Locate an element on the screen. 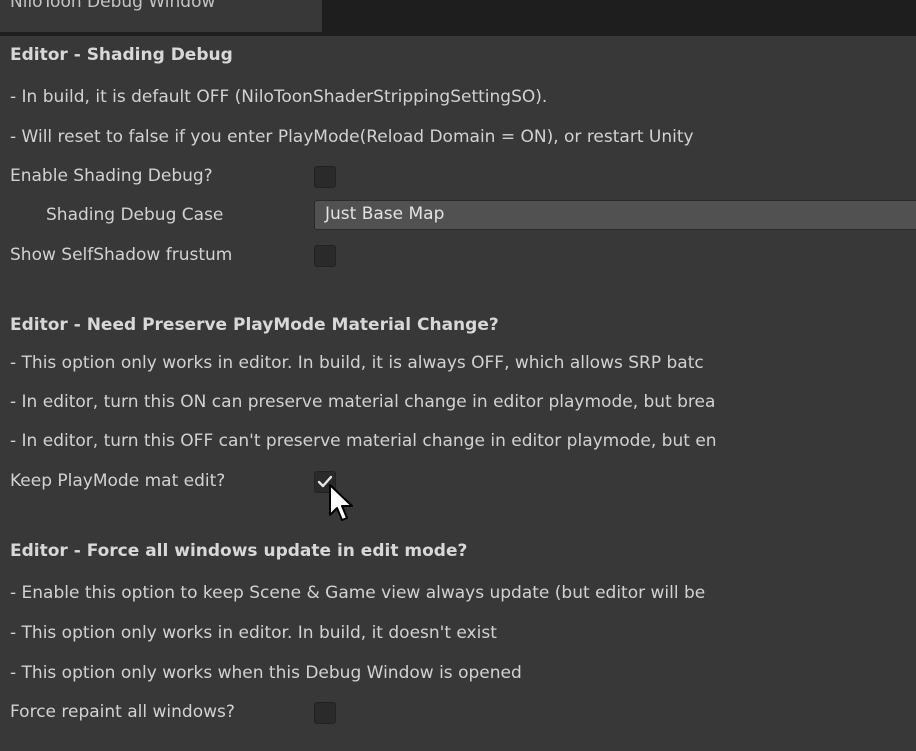 The height and width of the screenshot is (751, 916). enable-shading-debug-checkbox is located at coordinates (325, 177).